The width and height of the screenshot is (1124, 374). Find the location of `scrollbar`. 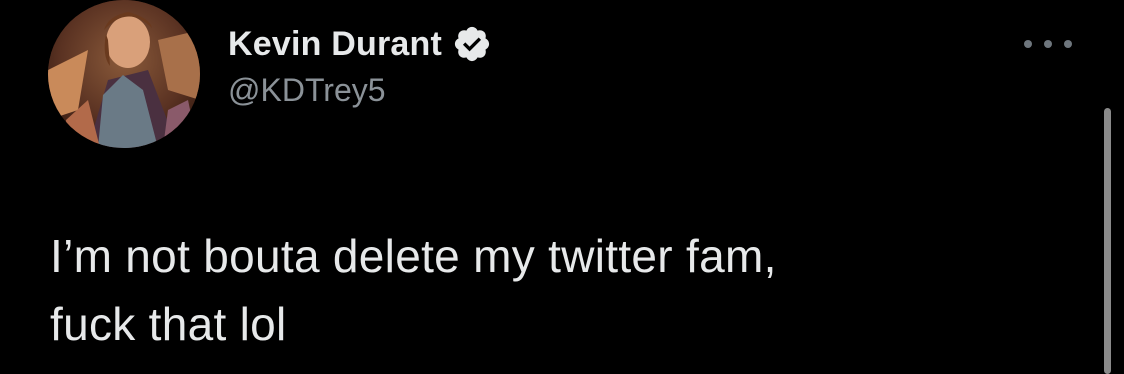

scrollbar is located at coordinates (1107, 241).